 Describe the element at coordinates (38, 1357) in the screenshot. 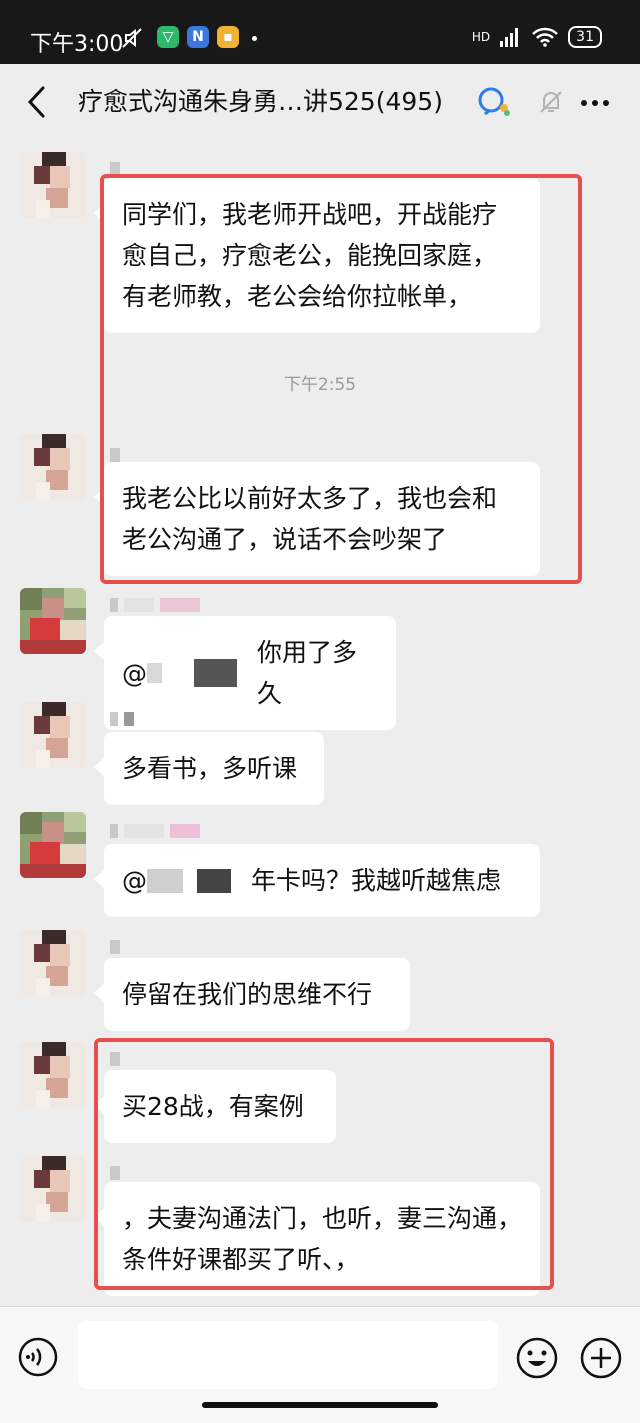

I see `voice-icon` at that location.